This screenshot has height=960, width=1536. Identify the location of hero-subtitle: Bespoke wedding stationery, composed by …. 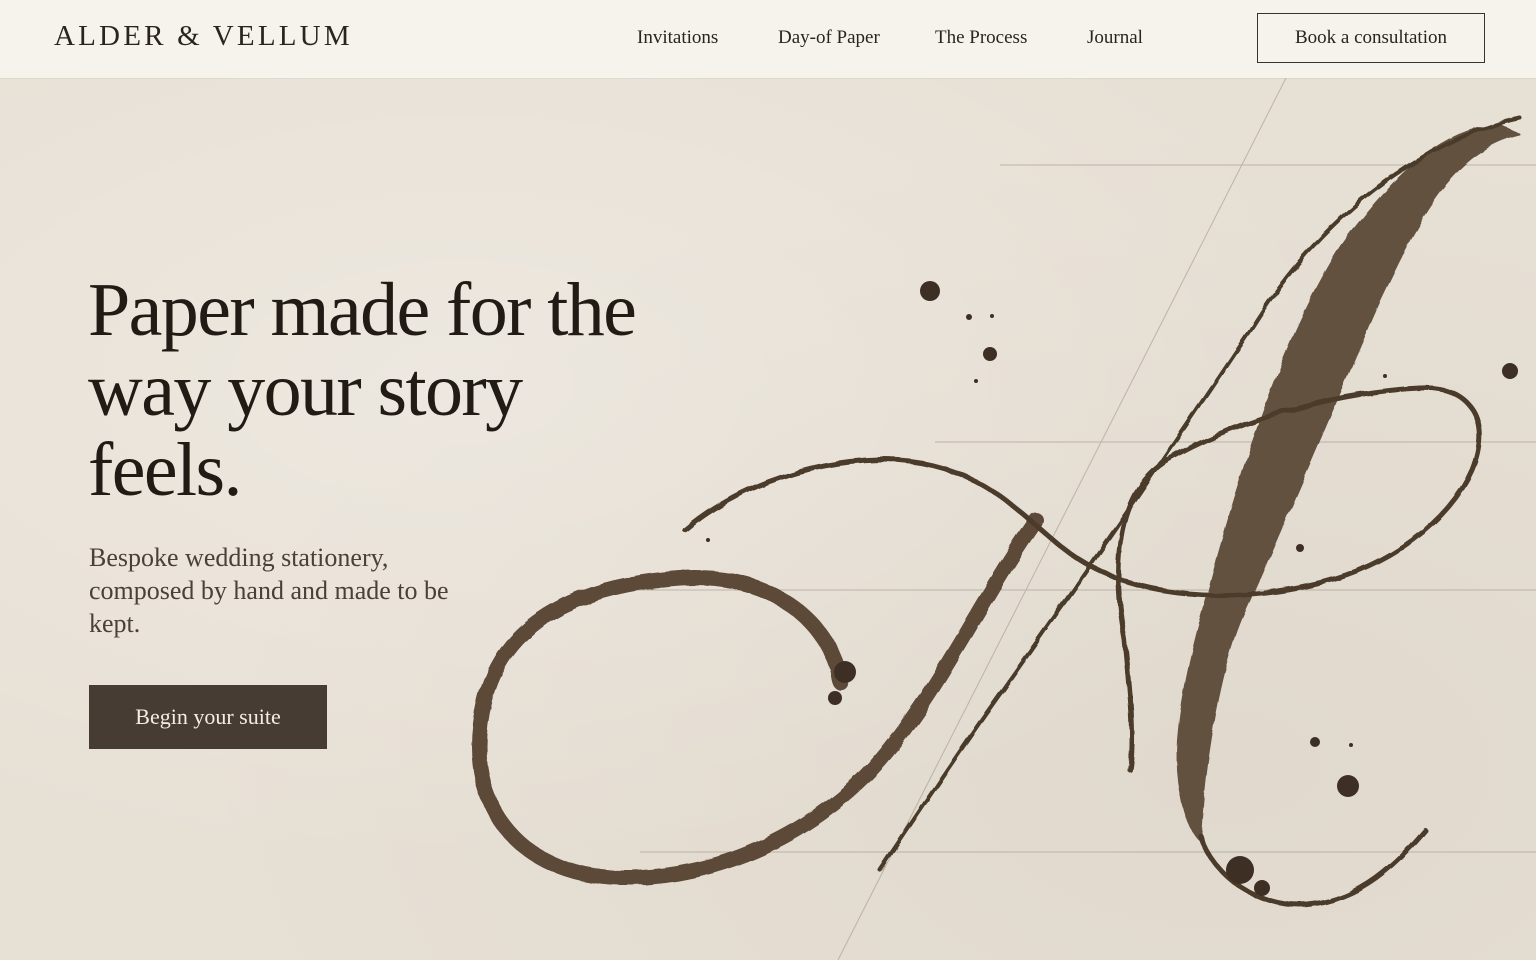
(269, 590).